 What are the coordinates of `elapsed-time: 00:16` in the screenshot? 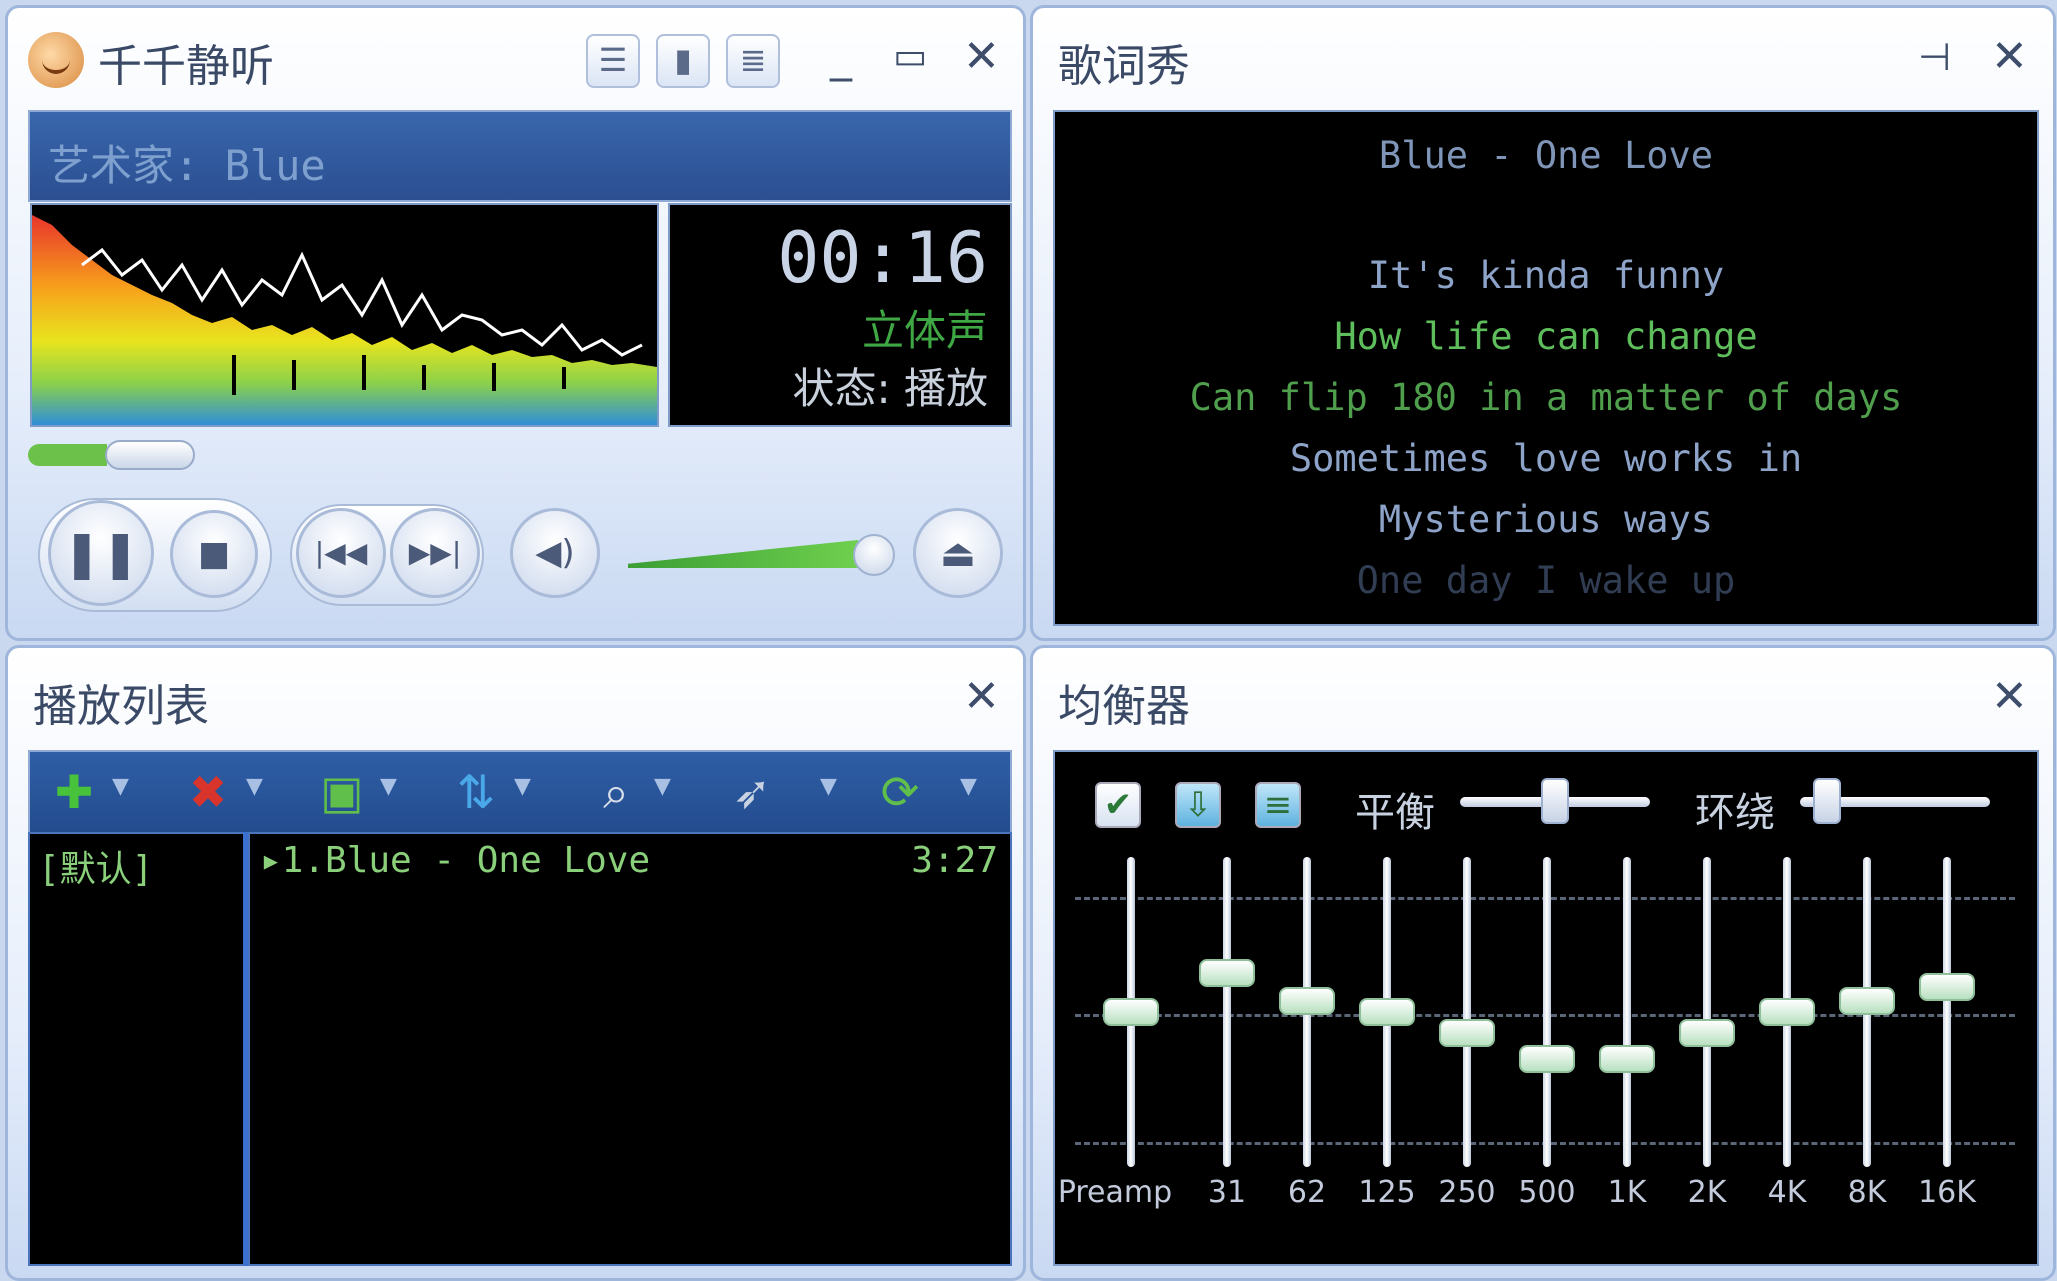 It's located at (882, 258).